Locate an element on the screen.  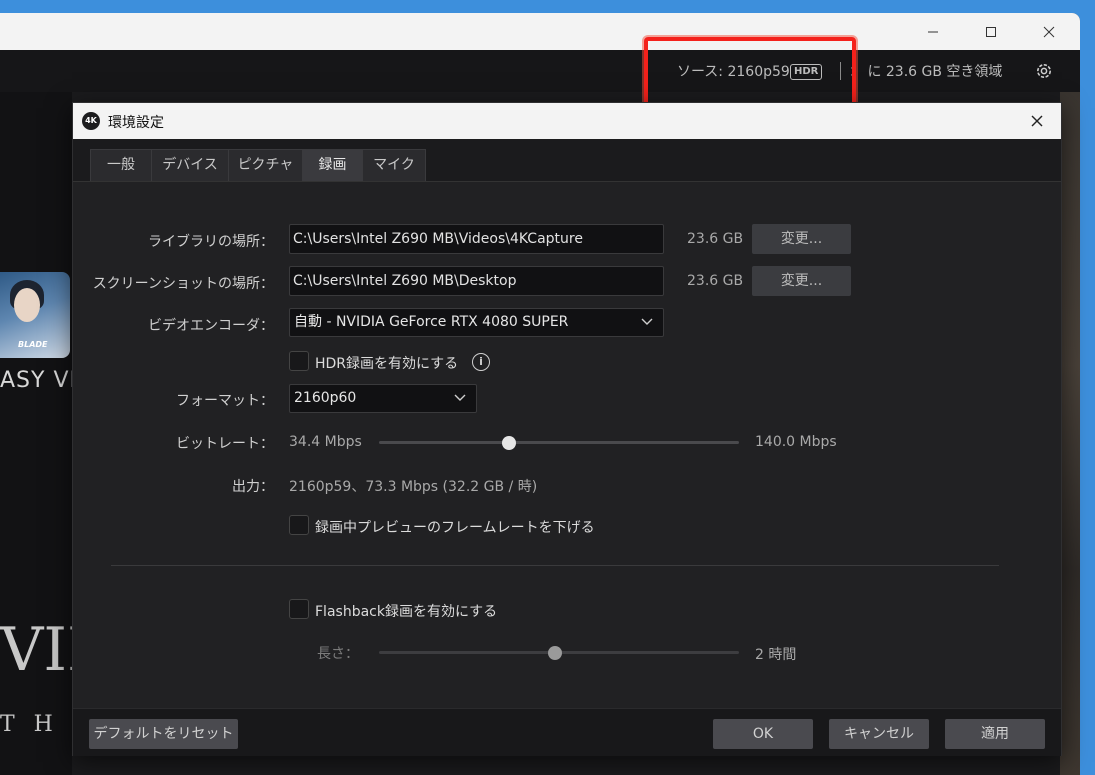
game-logo-subtitle: T H is located at coordinates (29, 724).